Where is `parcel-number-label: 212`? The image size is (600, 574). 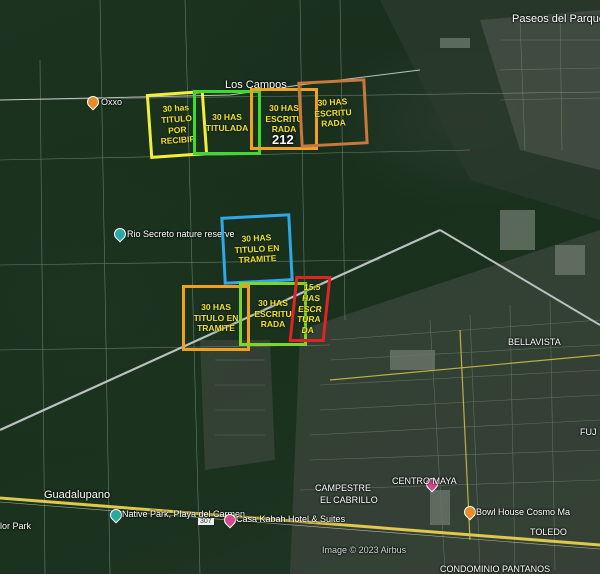 parcel-number-label: 212 is located at coordinates (283, 139).